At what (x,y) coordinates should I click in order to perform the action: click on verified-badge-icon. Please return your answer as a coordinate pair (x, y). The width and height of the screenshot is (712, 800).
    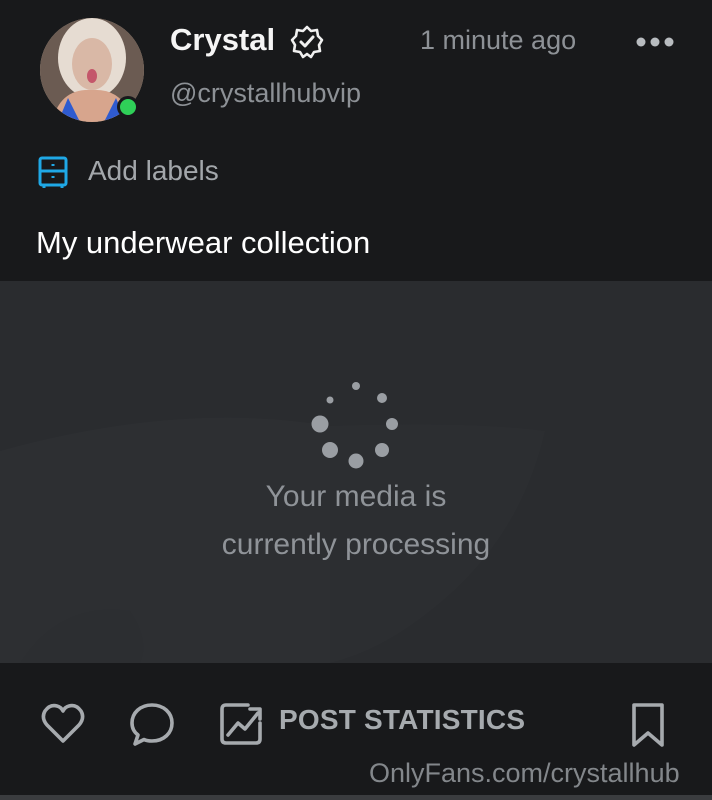
    Looking at the image, I should click on (307, 42).